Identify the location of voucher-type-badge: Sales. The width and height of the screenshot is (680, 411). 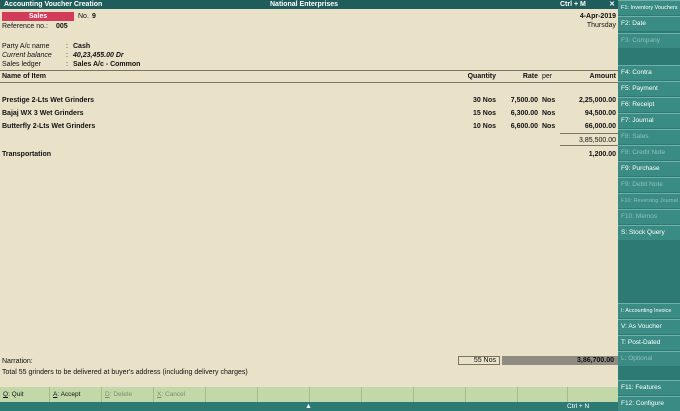
(38, 16).